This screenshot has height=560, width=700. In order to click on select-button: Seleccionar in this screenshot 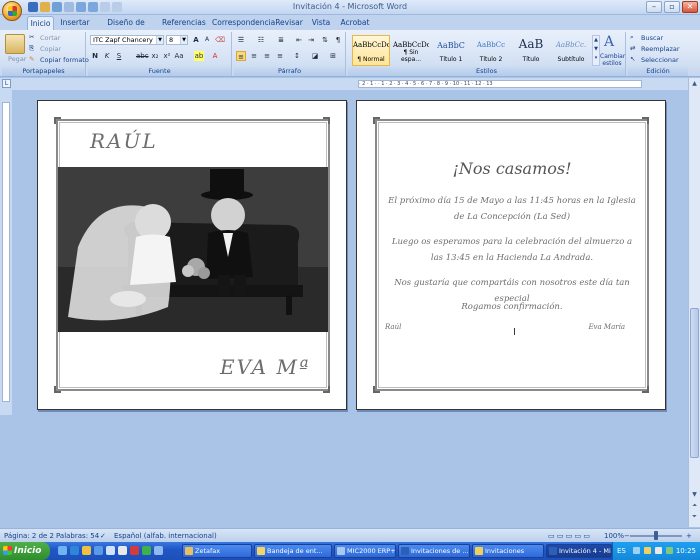, I will do `click(660, 60)`.